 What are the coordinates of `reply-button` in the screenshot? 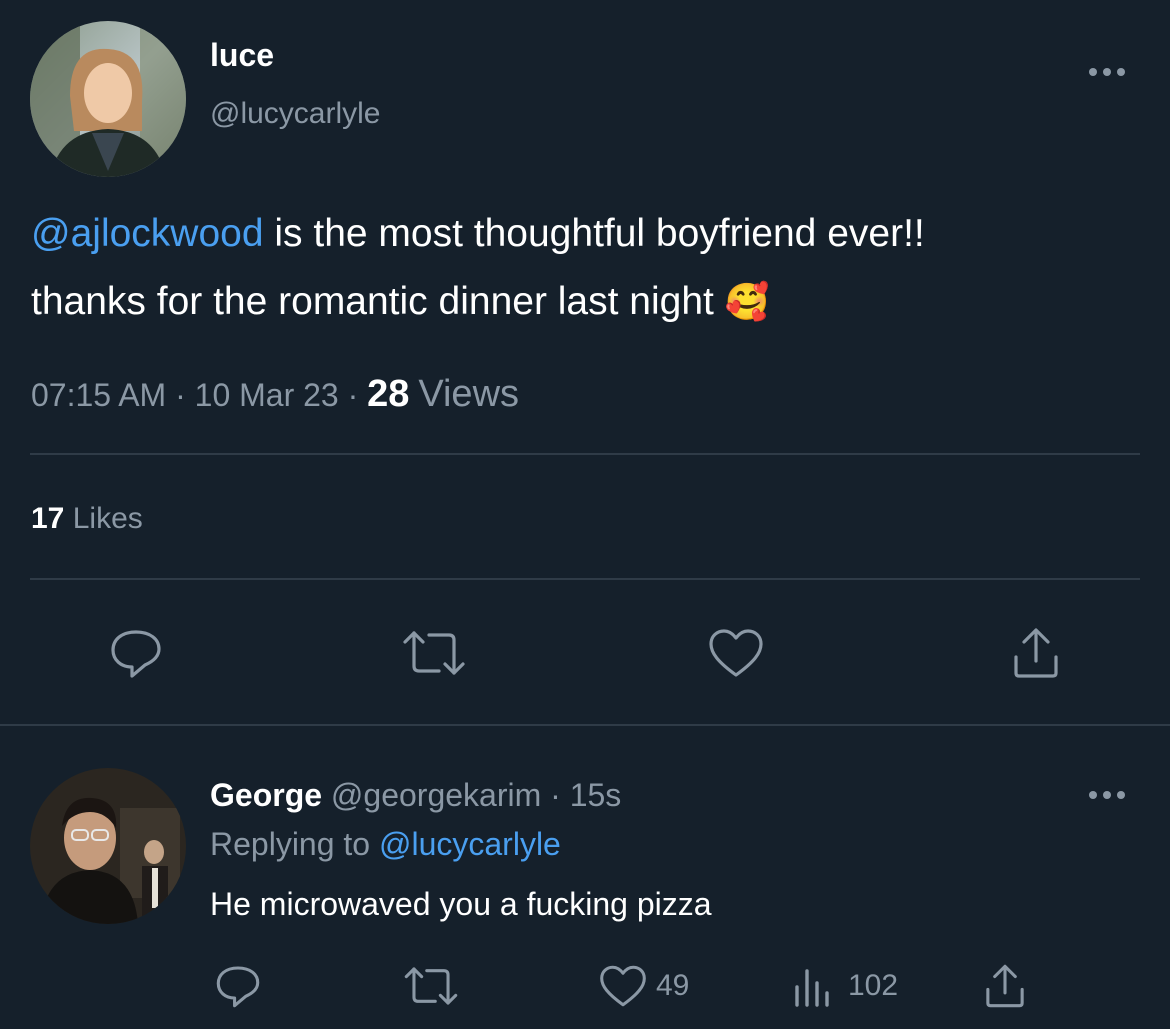 It's located at (136, 653).